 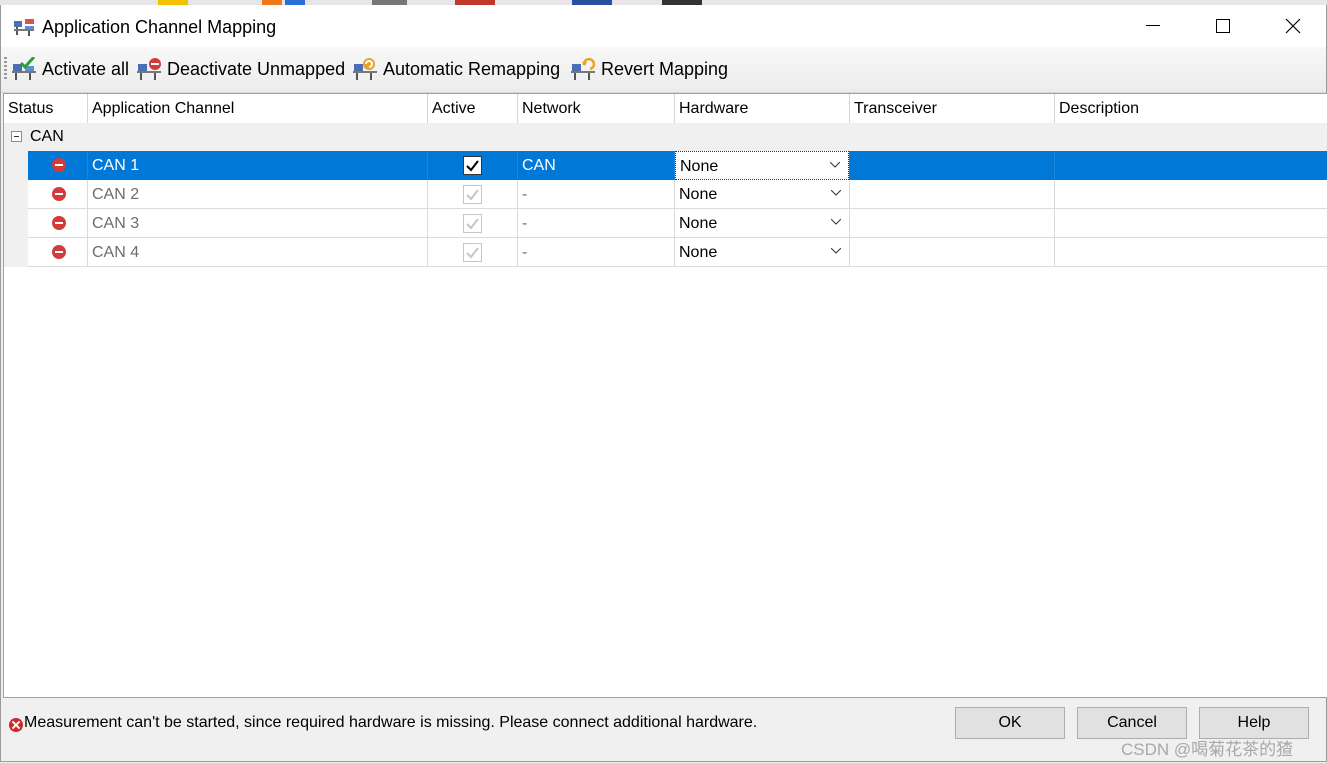 What do you see at coordinates (472, 68) in the screenshot?
I see `automatic-remapping-label: Automatic Remapping` at bounding box center [472, 68].